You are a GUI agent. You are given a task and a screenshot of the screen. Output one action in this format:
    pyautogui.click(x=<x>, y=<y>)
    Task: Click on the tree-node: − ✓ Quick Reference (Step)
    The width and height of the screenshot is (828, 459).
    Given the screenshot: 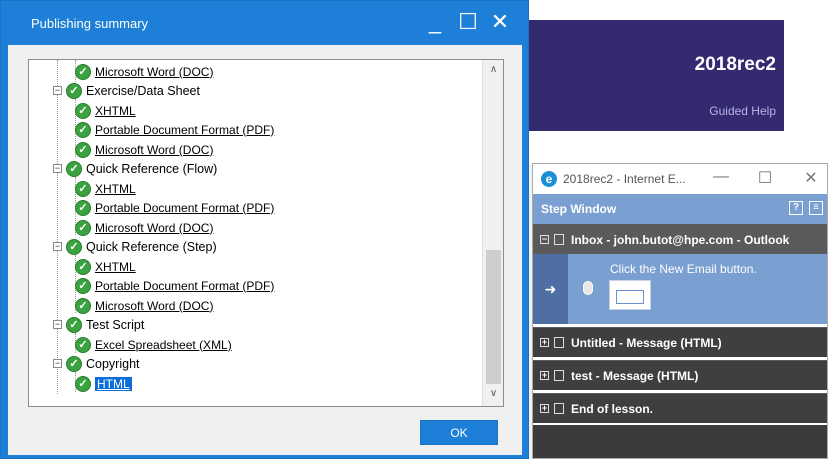 What is the action you would take?
    pyautogui.click(x=135, y=246)
    